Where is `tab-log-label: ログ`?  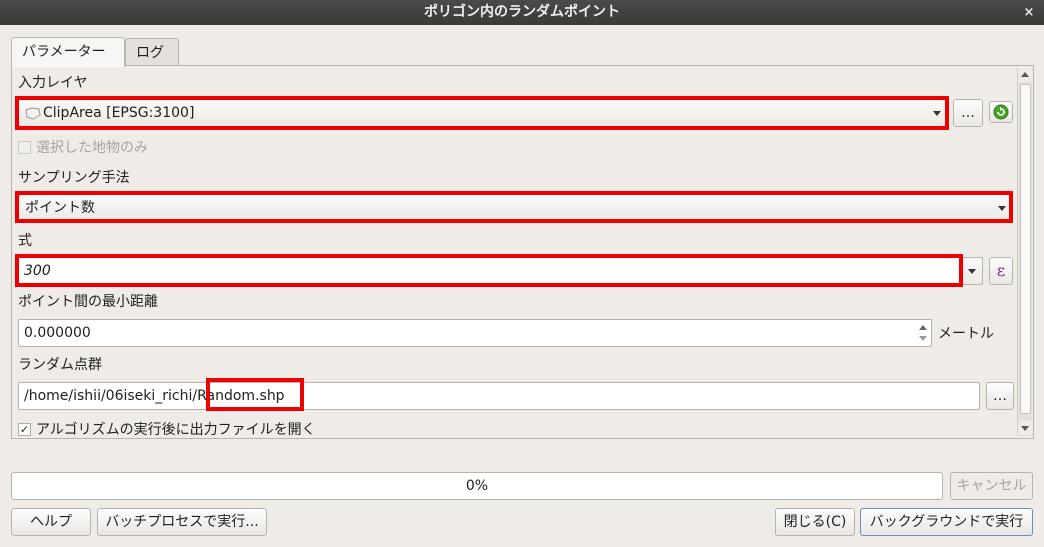 tab-log-label: ログ is located at coordinates (150, 53).